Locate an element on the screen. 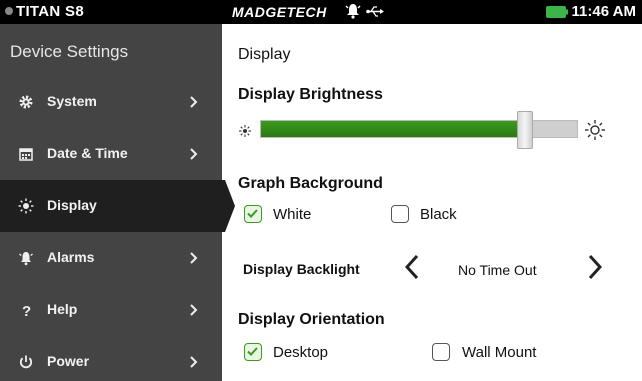 This screenshot has width=642, height=381. white-background-checkbox is located at coordinates (253, 214).